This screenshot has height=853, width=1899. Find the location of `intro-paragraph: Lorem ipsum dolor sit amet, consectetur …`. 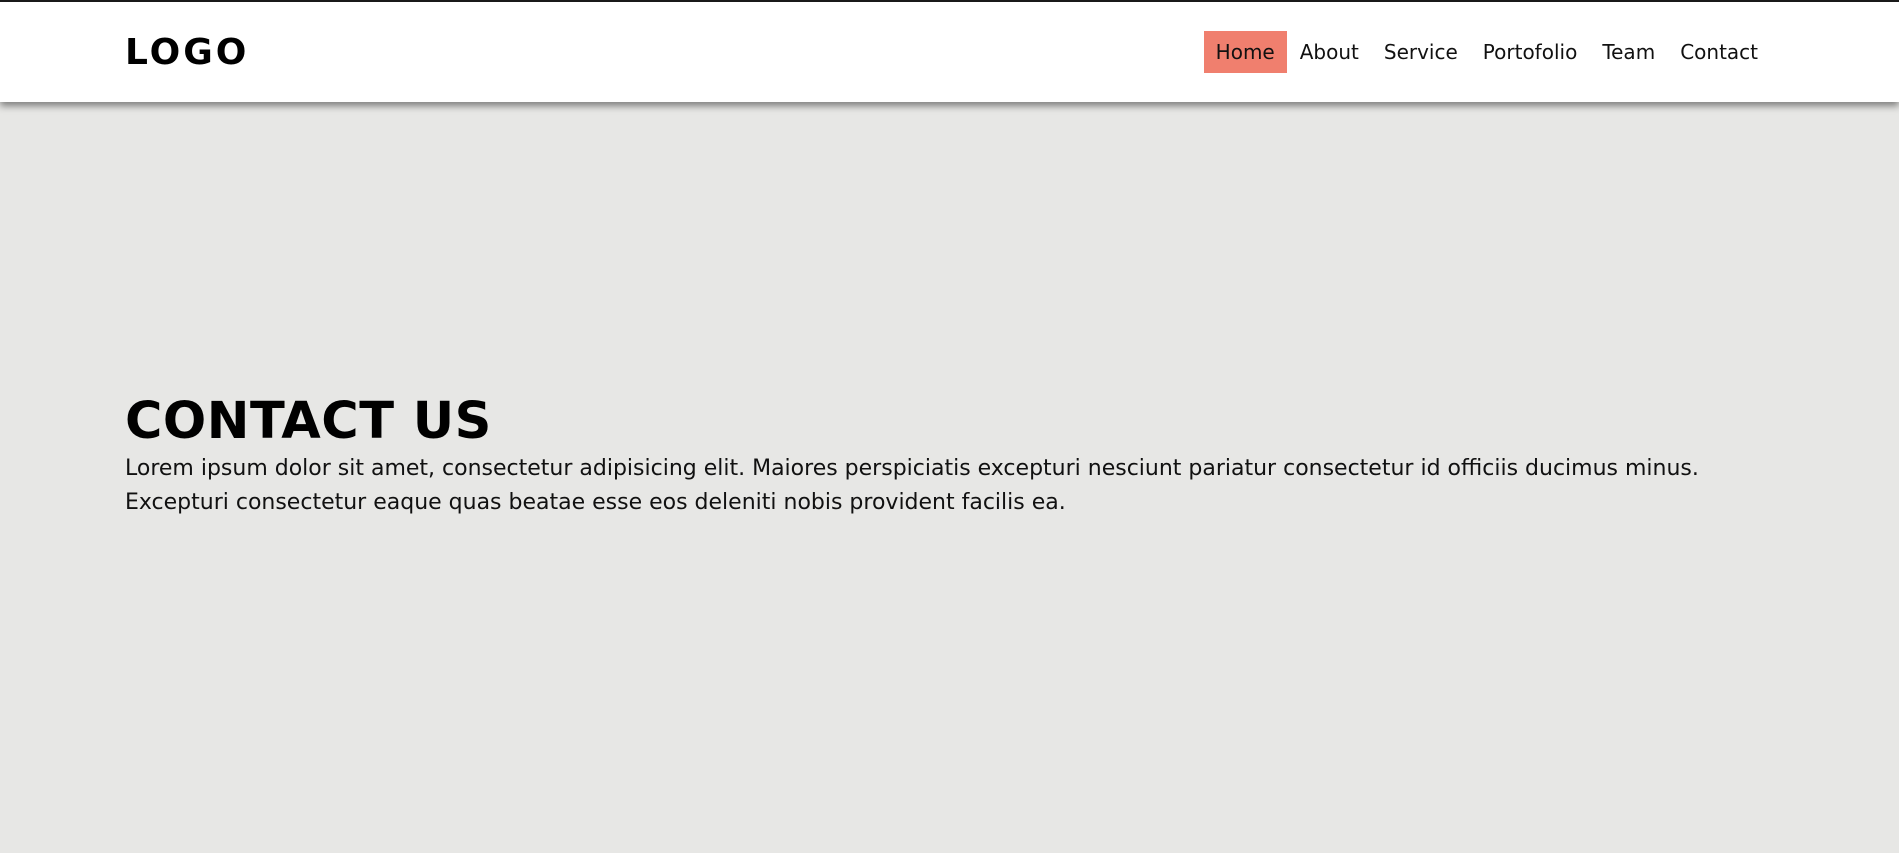

intro-paragraph: Lorem ipsum dolor sit amet, consectetur … is located at coordinates (912, 485).